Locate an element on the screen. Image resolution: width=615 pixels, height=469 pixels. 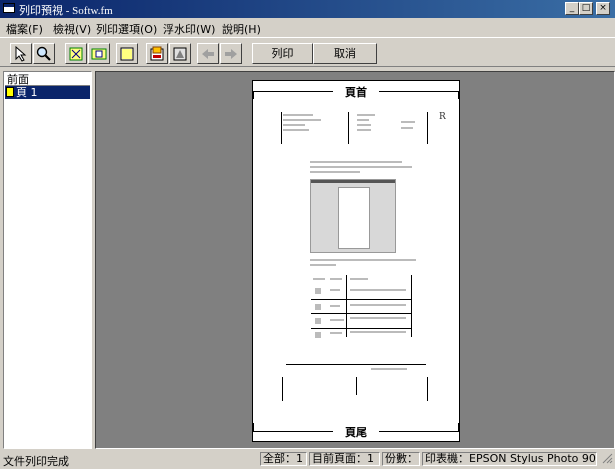
maximize-icon: □ is located at coordinates (586, 8).